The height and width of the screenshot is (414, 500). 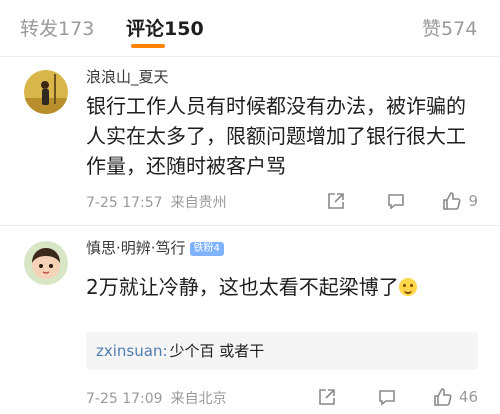 What do you see at coordinates (148, 46) in the screenshot?
I see `active-tab-indicator` at bounding box center [148, 46].